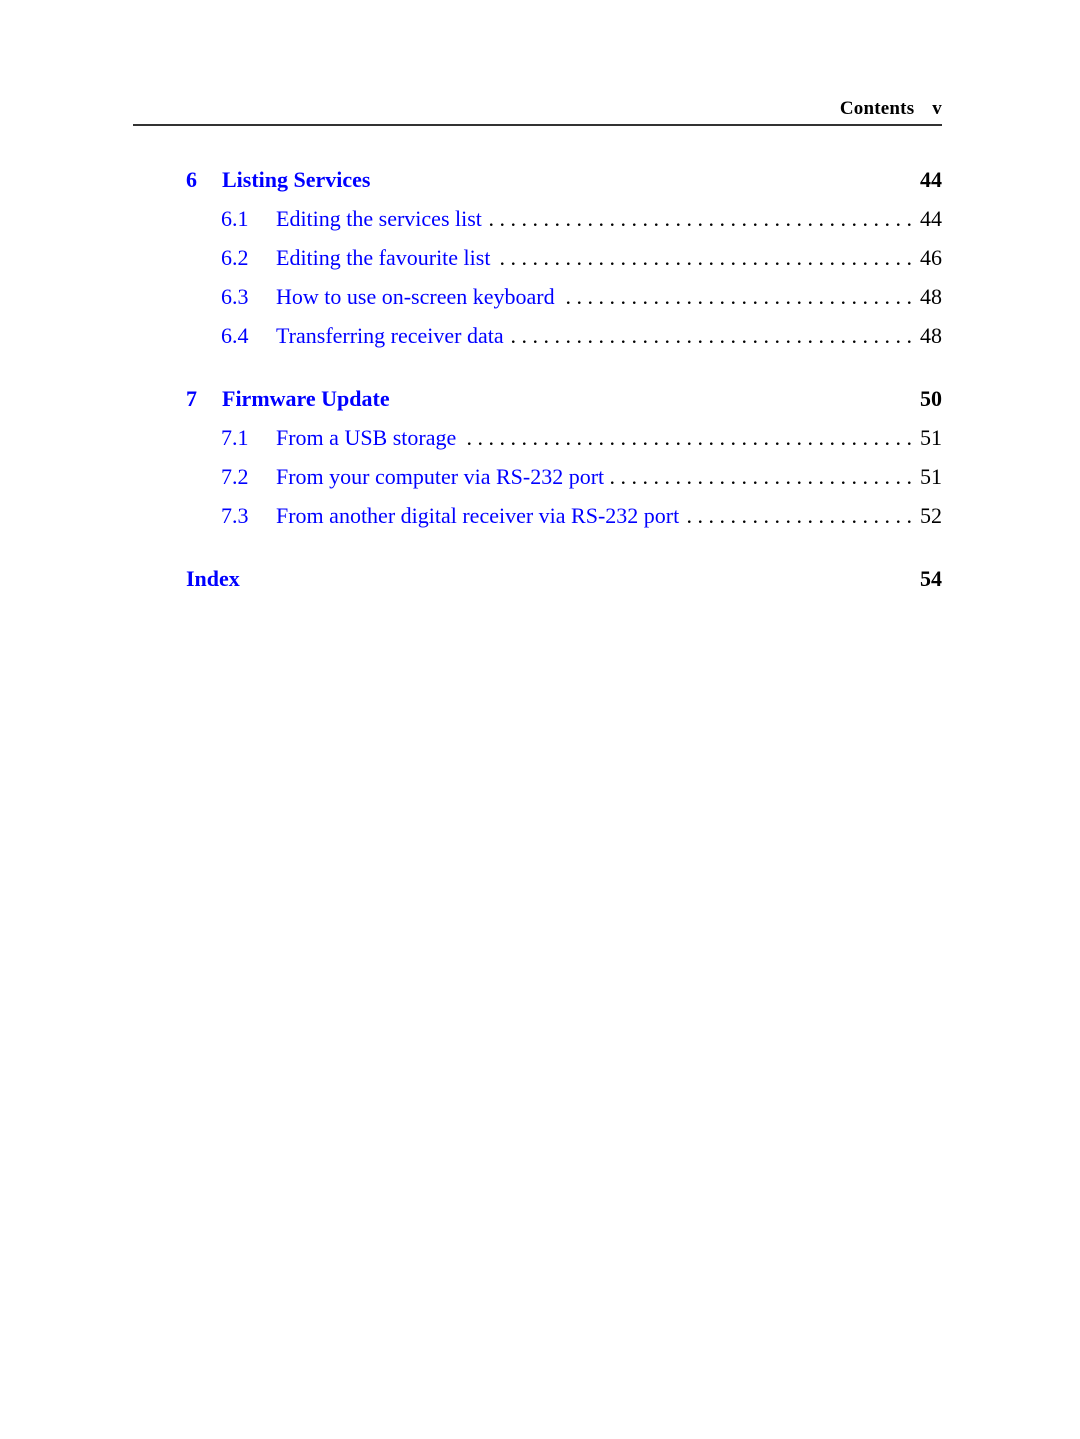 Image resolution: width=1080 pixels, height=1439 pixels. Describe the element at coordinates (383, 258) in the screenshot. I see `section-title-link: Editing the favourite list` at that location.